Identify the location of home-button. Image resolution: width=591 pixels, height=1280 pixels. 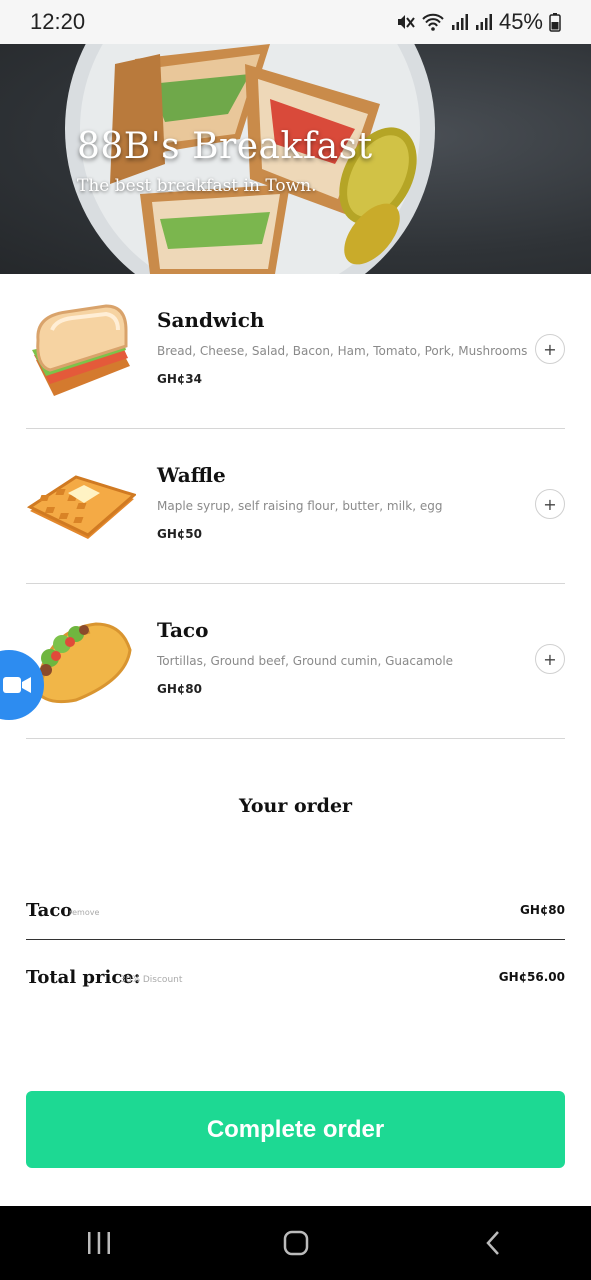
(296, 1243).